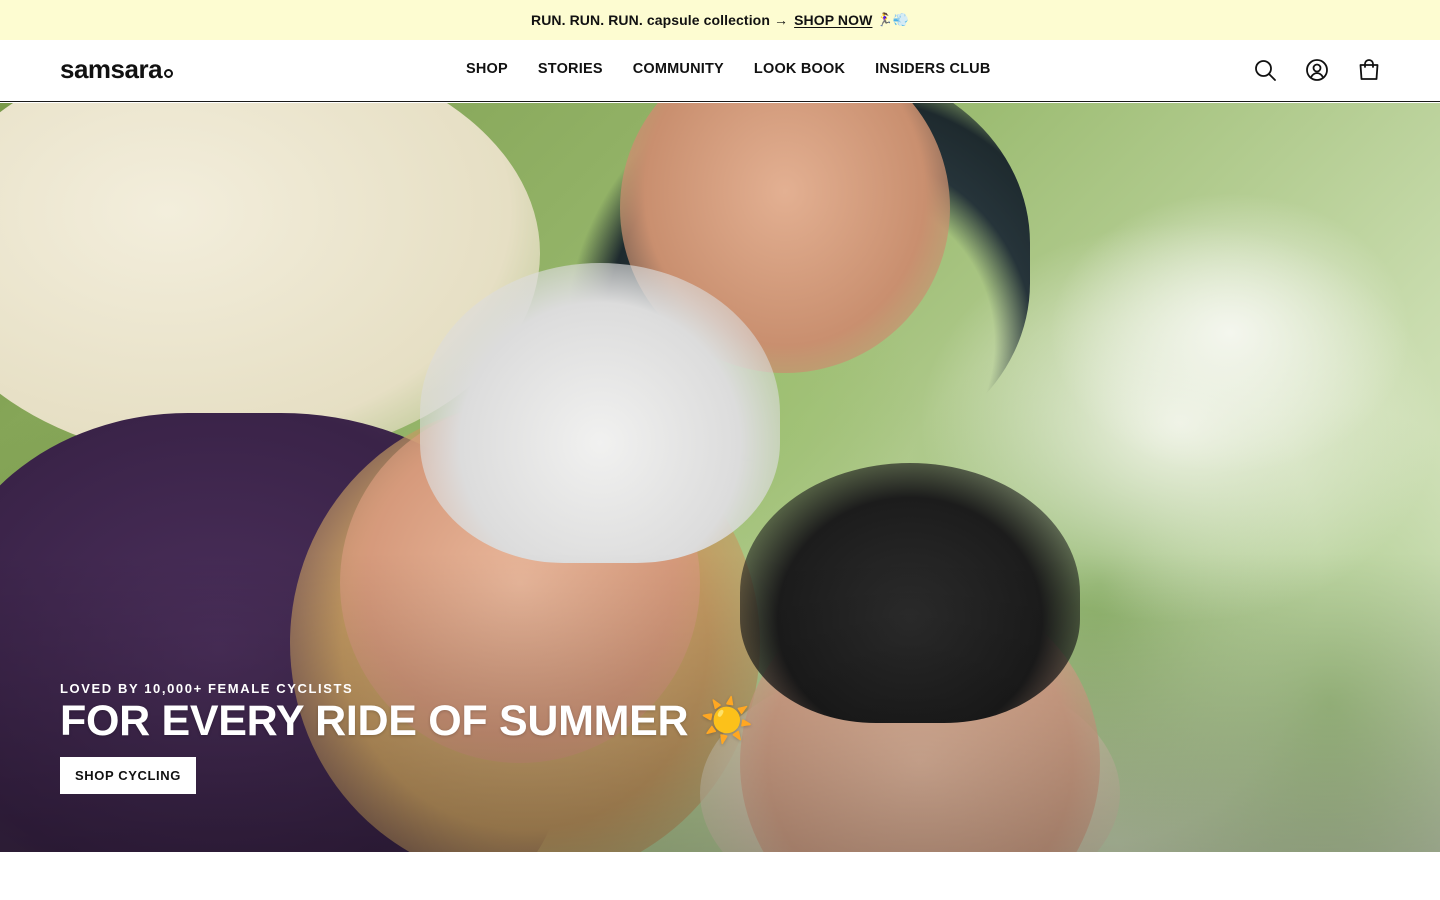 The height and width of the screenshot is (900, 1440). Describe the element at coordinates (833, 20) in the screenshot. I see `shop-now-link: SHOP NOW` at that location.